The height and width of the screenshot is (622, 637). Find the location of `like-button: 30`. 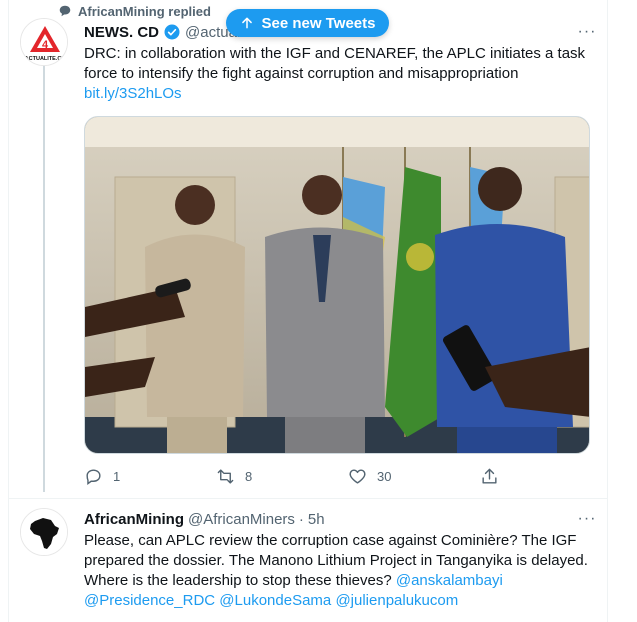

like-button: 30 is located at coordinates (369, 476).